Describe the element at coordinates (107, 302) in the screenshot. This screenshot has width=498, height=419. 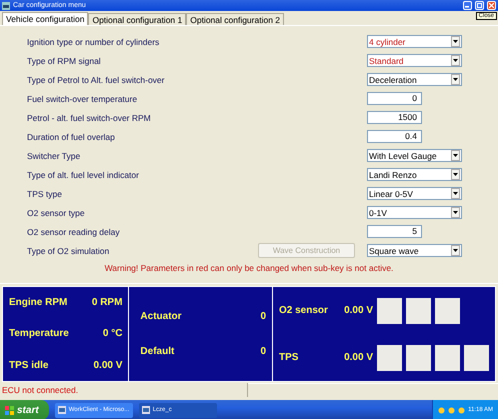
I see `reading-value: 0 RPM` at that location.